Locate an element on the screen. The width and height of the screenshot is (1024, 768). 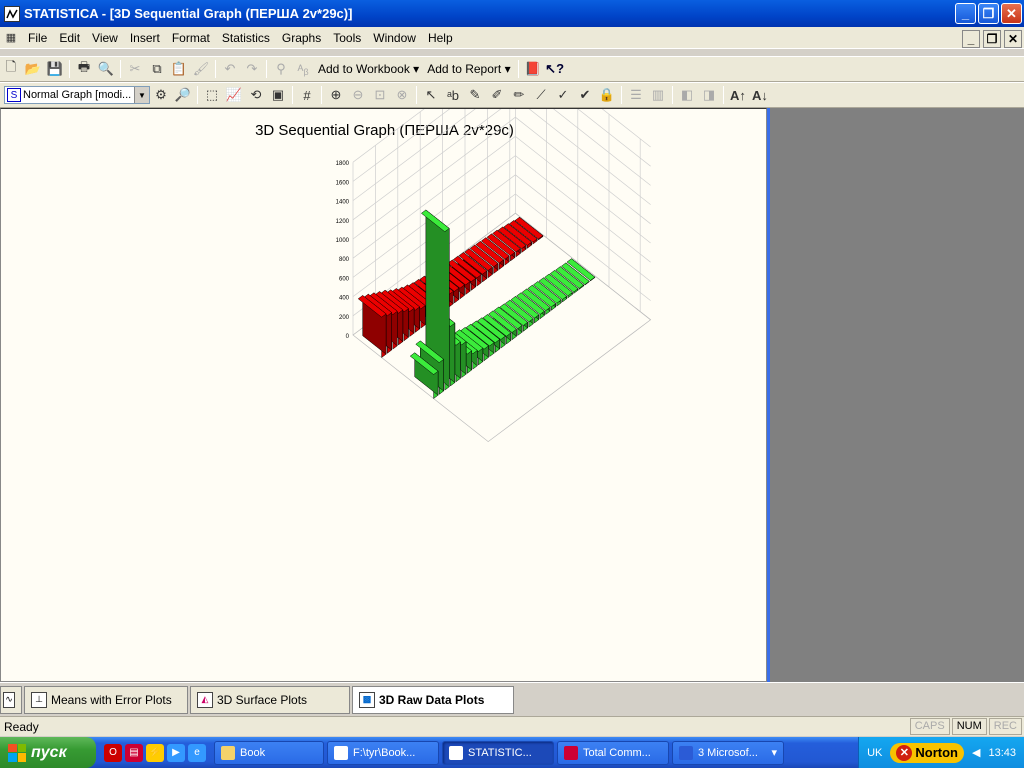
restore-button: ❐ is located at coordinates (988, 13).